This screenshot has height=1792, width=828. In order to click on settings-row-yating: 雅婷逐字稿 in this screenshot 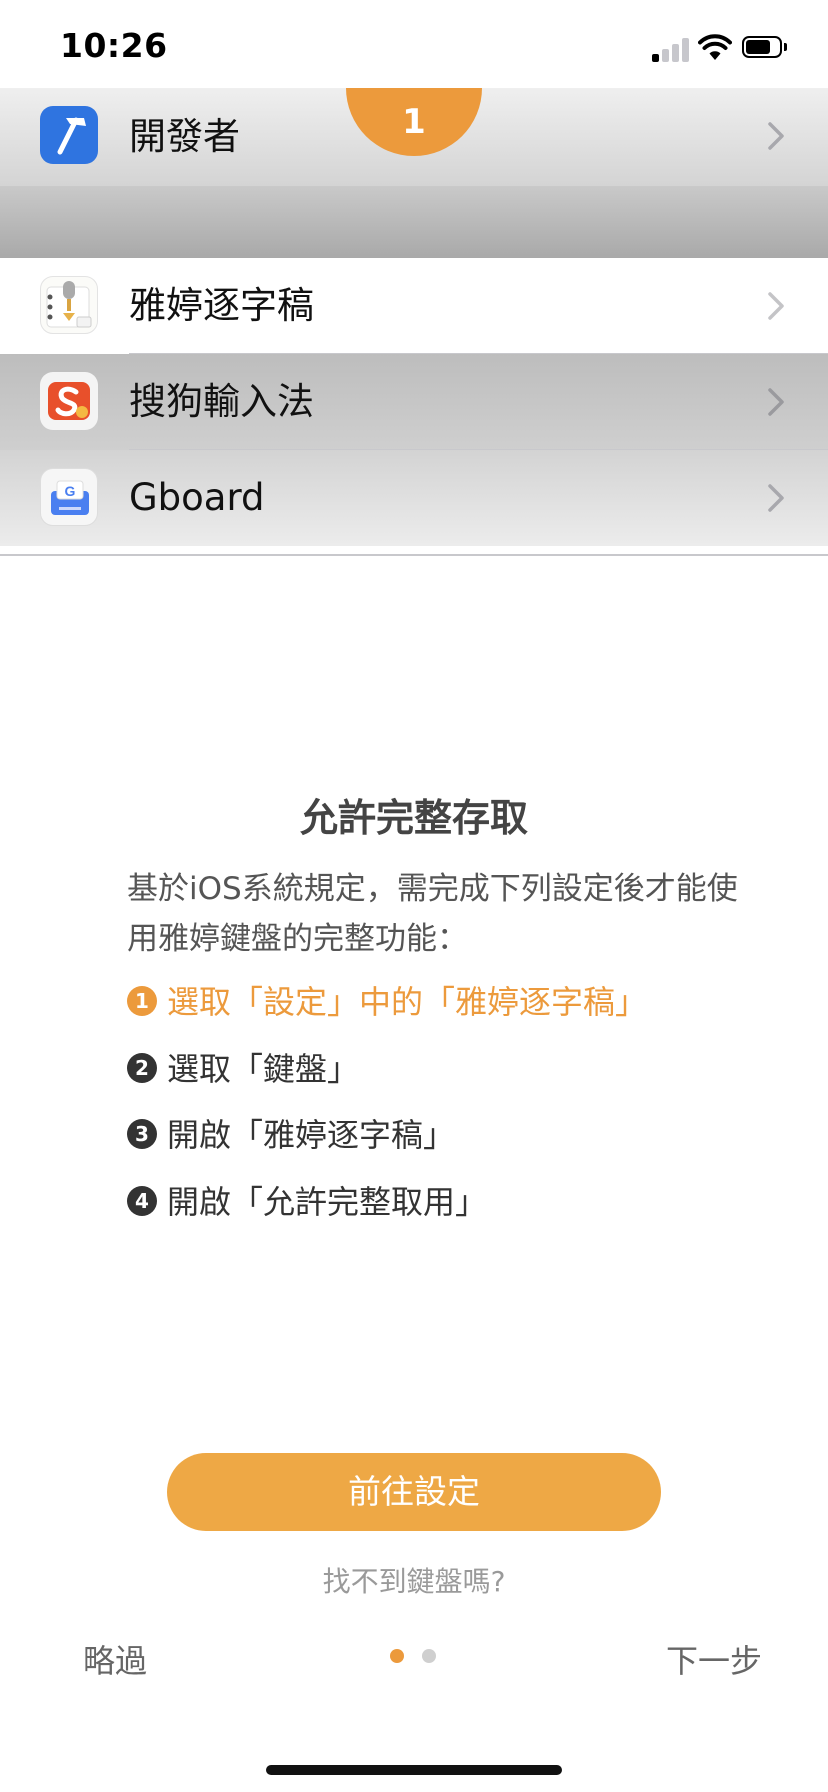, I will do `click(414, 306)`.